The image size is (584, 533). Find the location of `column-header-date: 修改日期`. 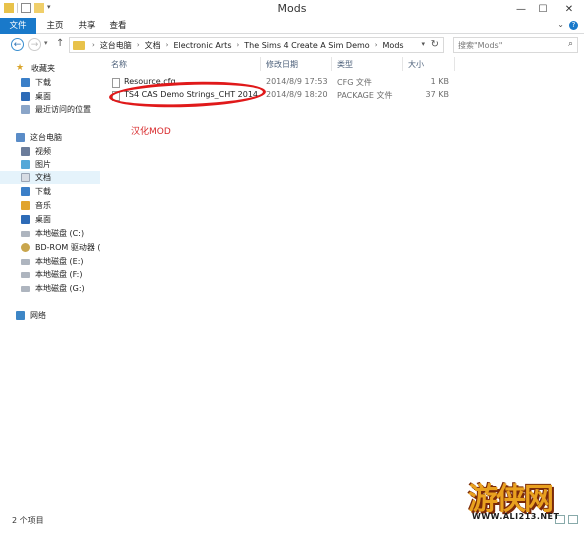

column-header-date: 修改日期 is located at coordinates (282, 64).